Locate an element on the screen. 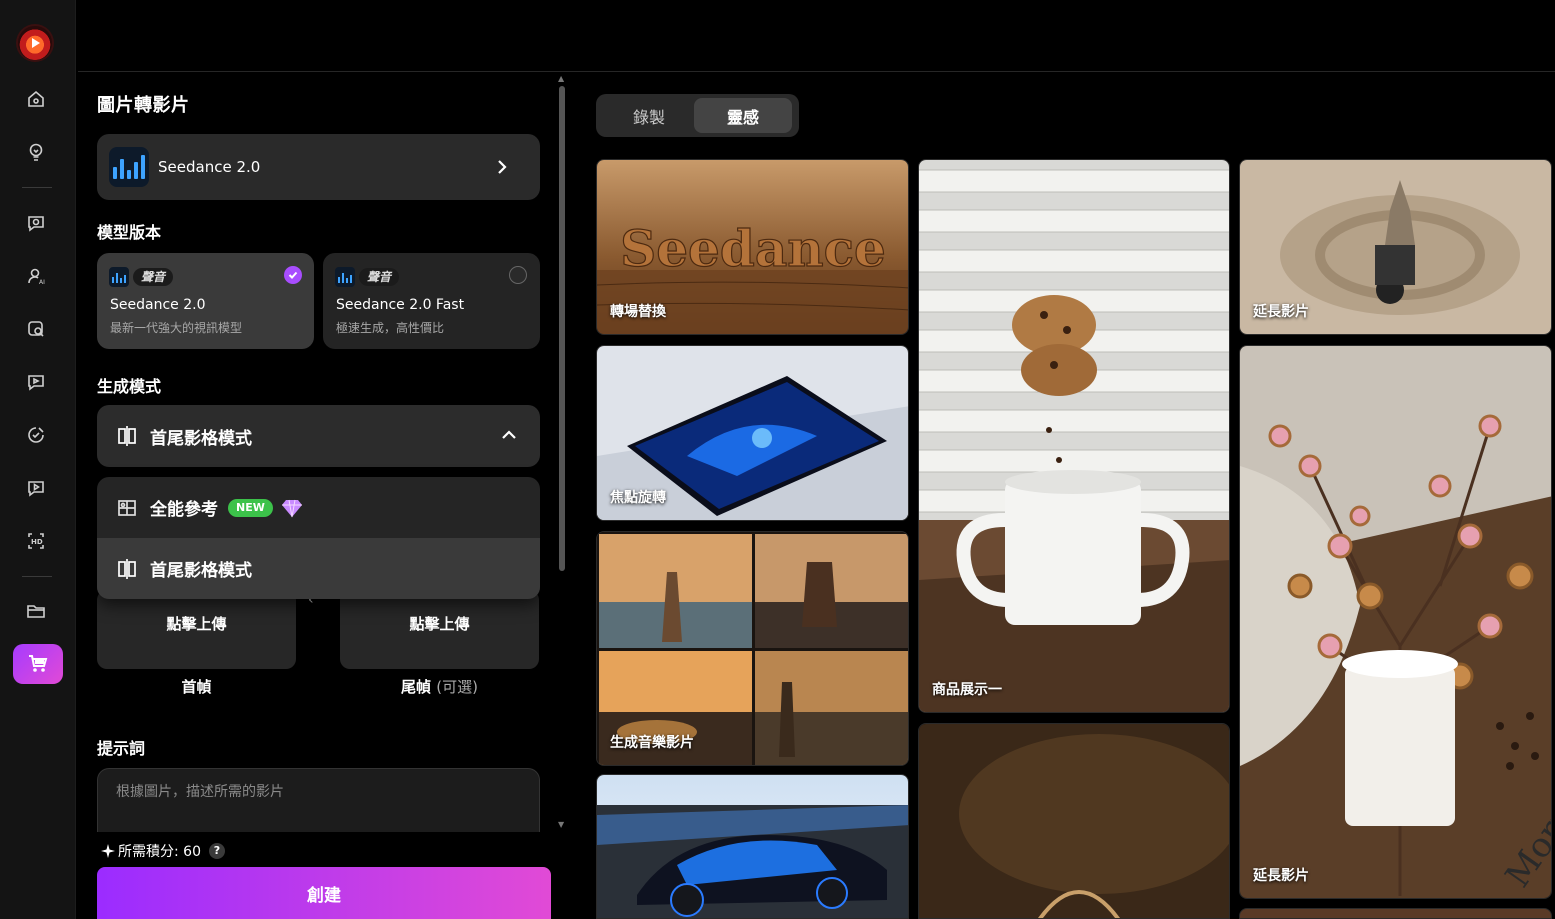 This screenshot has height=919, width=1555. gallery-card-dark is located at coordinates (1074, 821).